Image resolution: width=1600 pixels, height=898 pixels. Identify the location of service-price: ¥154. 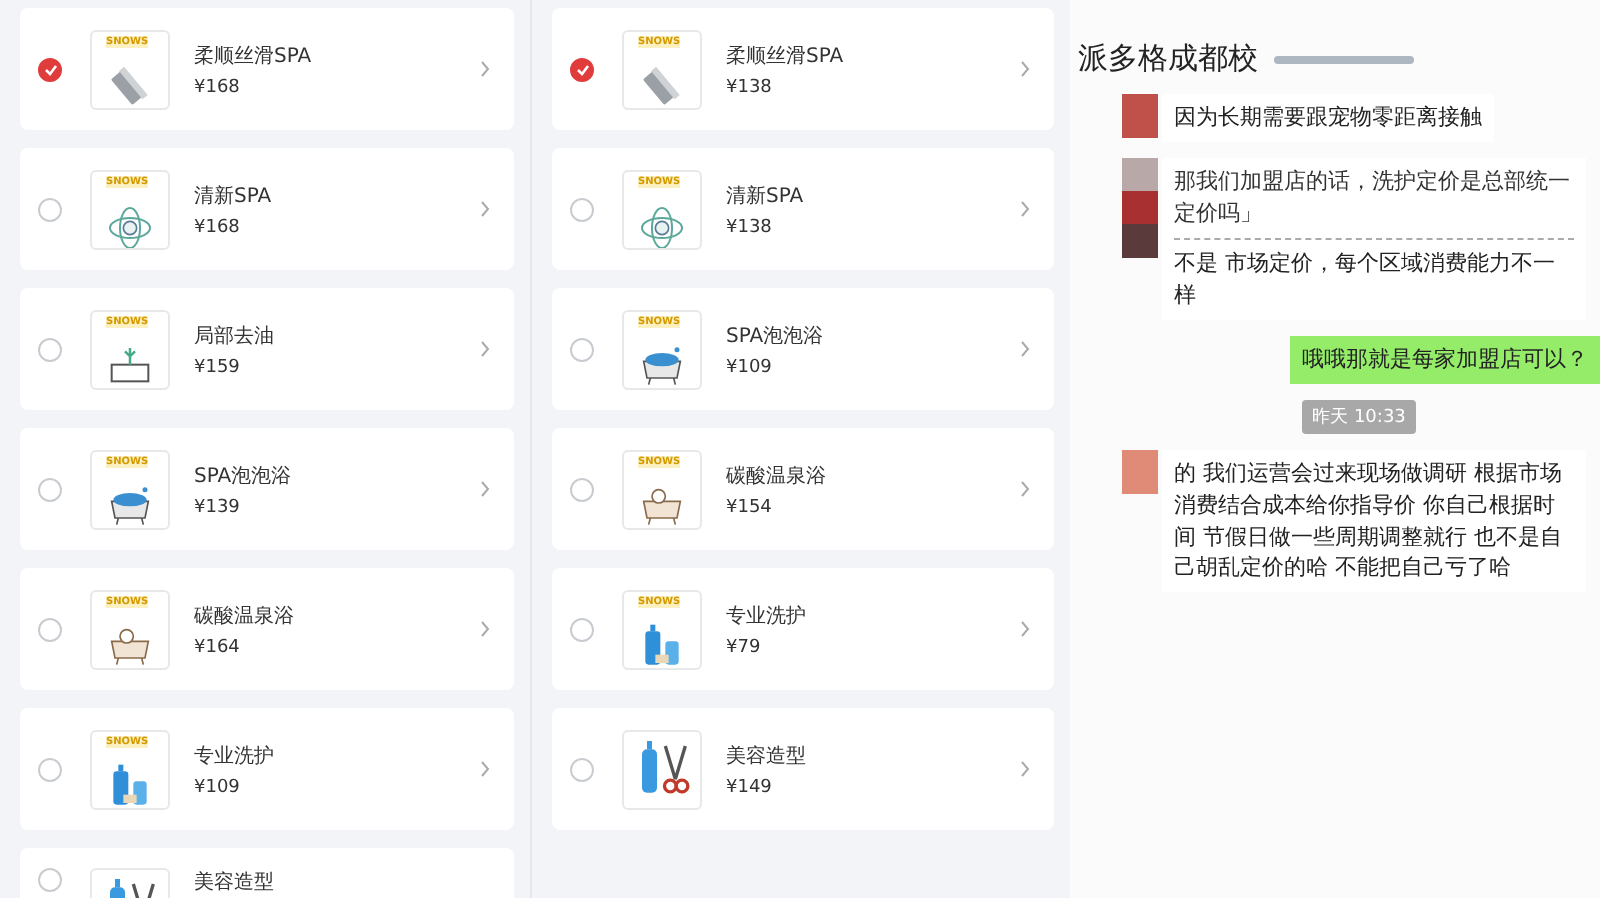
(750, 507).